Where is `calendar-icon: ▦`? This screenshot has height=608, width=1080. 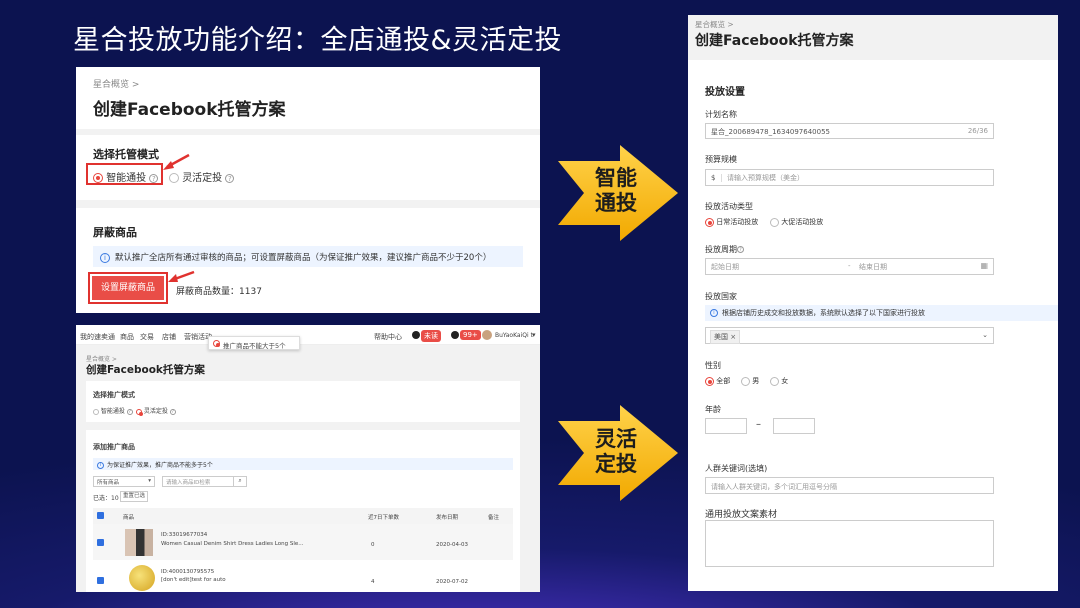 calendar-icon: ▦ is located at coordinates (984, 265).